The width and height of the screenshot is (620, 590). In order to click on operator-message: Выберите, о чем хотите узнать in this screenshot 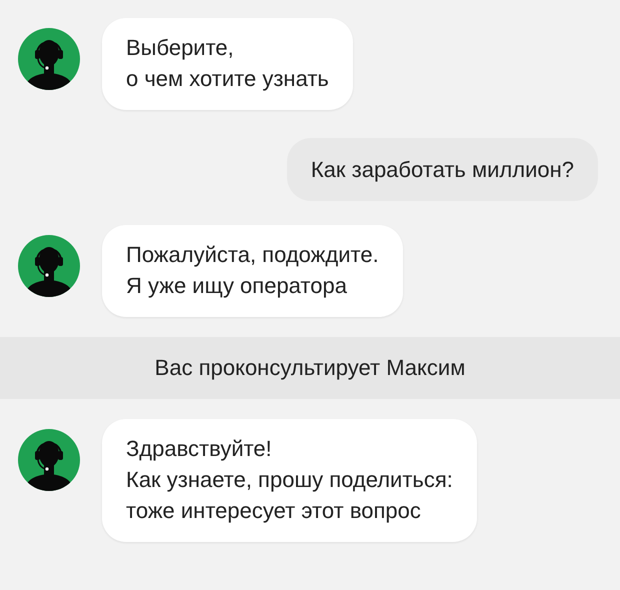, I will do `click(227, 64)`.